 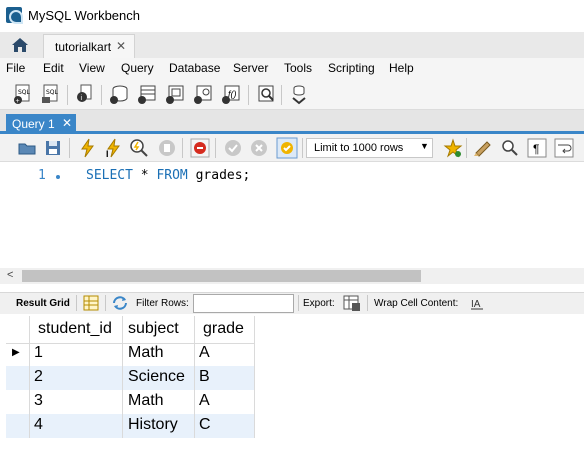 I want to click on open-sql-file-icon: SQL, so click(x=50, y=93).